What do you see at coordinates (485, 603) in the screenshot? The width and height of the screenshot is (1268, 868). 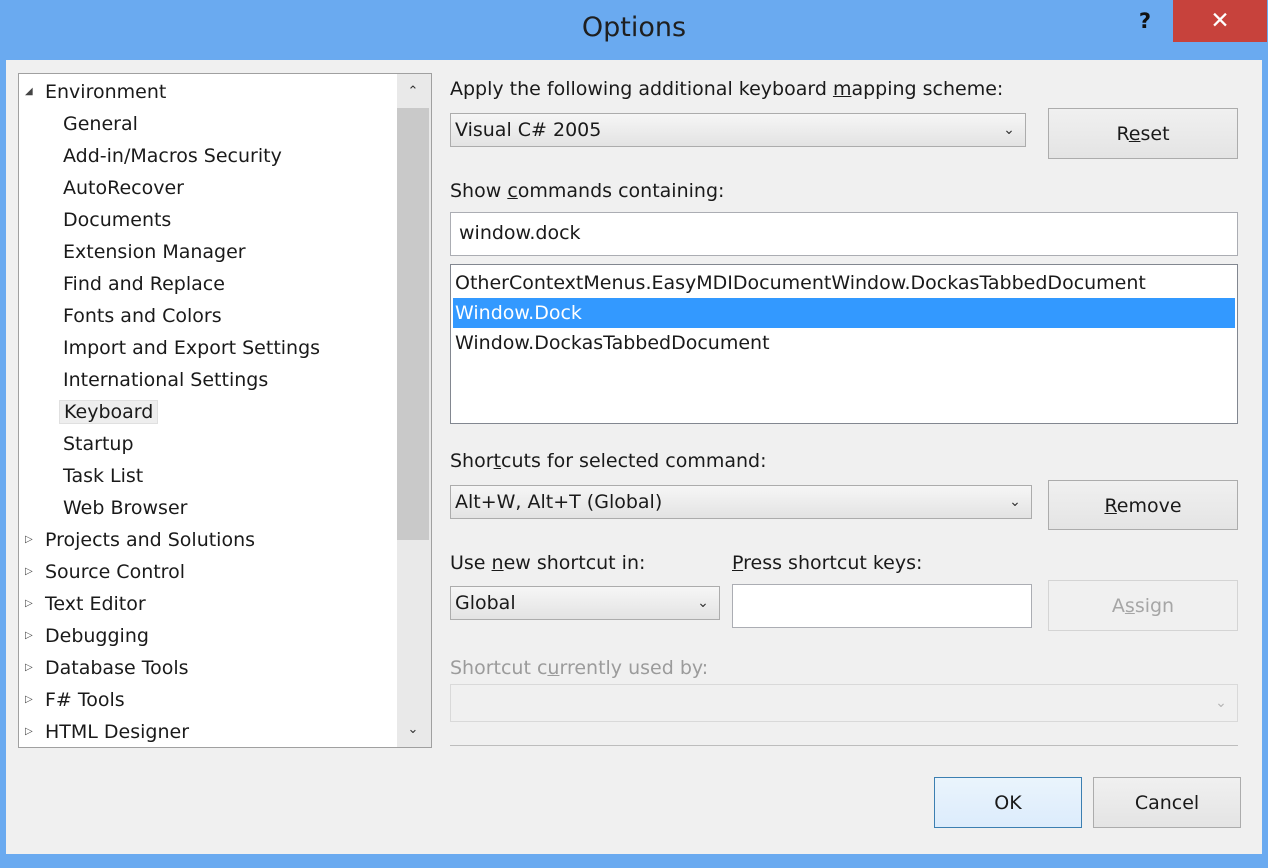 I see `shortcut-scope-value: Global` at bounding box center [485, 603].